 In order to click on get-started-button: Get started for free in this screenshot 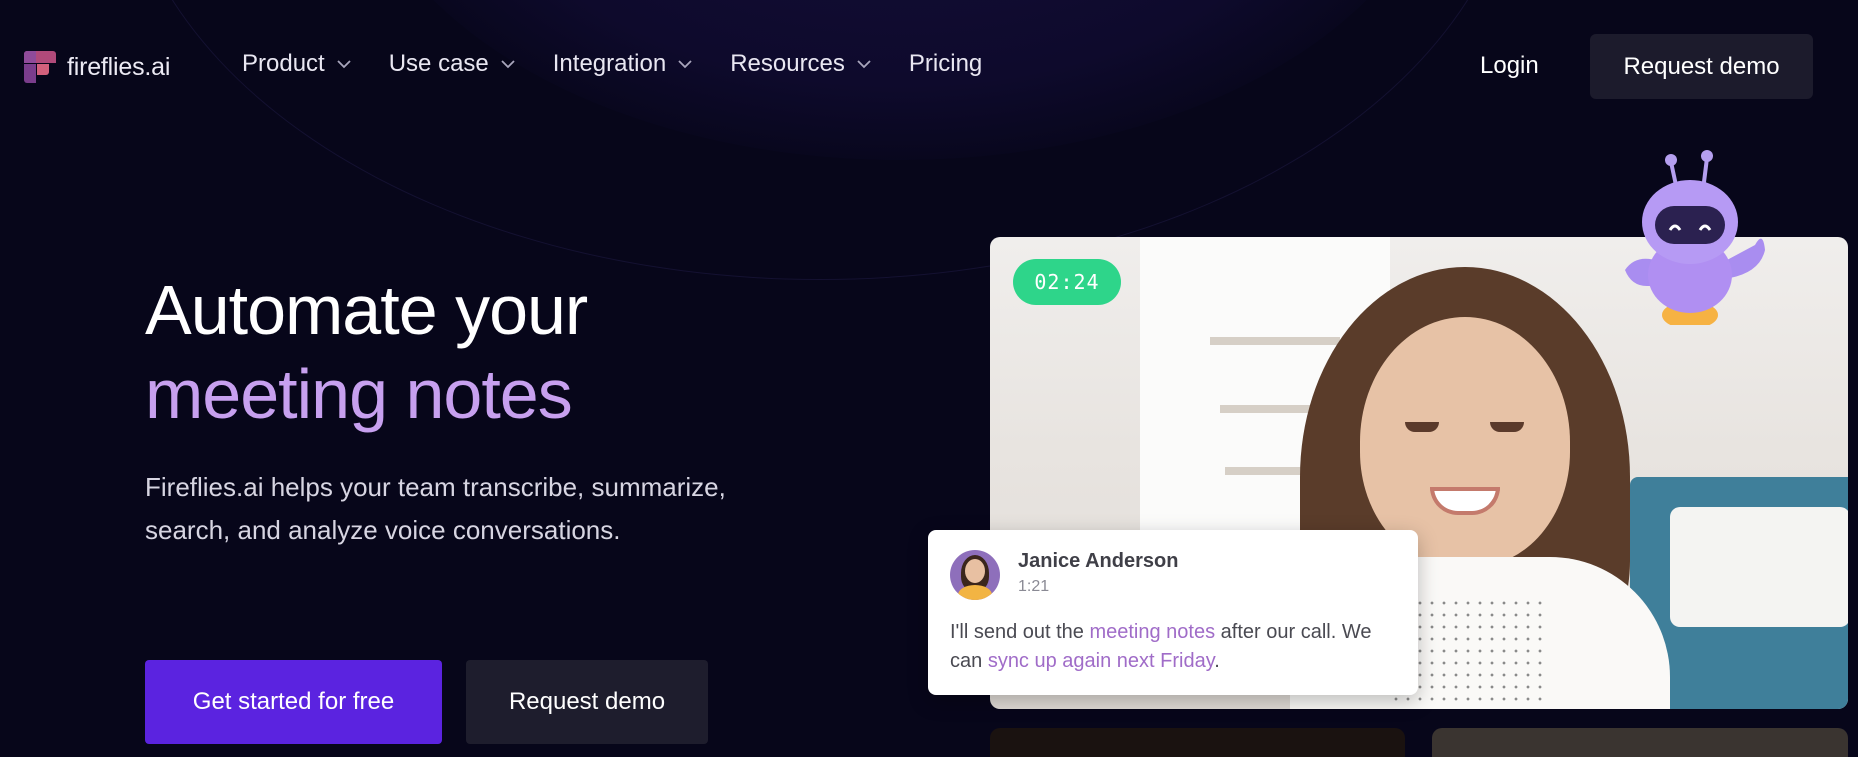, I will do `click(293, 702)`.